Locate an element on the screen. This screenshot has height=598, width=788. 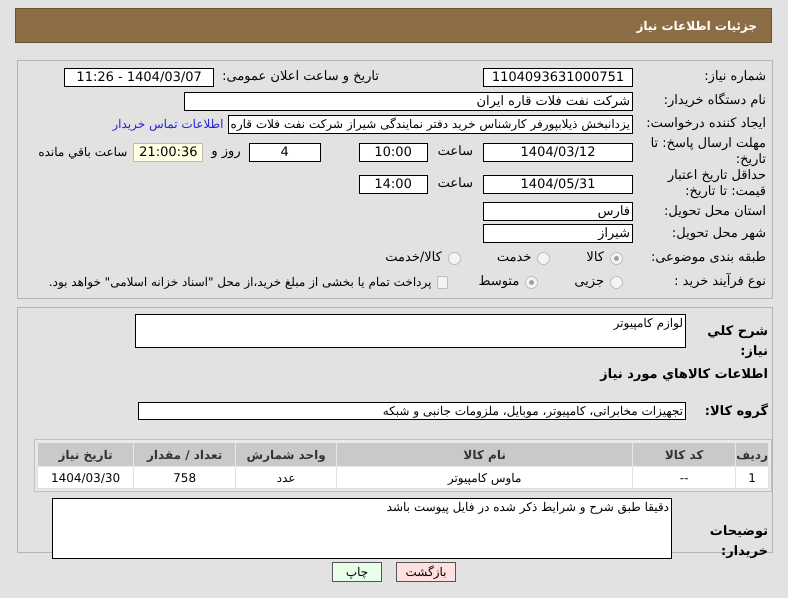
column-header: تعداد / مقدار is located at coordinates (185, 454).